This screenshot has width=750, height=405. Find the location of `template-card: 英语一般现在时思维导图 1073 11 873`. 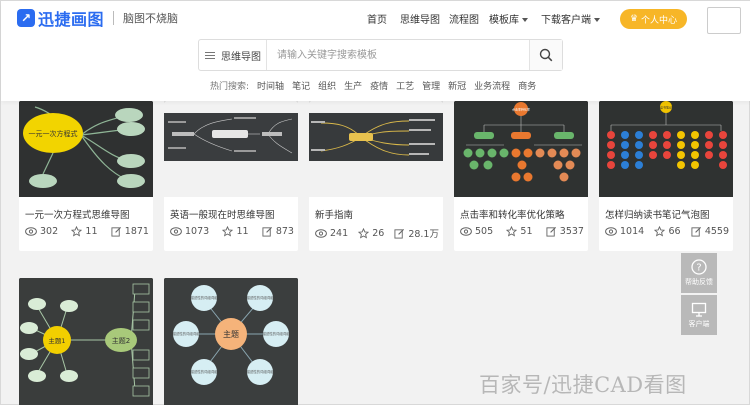

template-card: 英语一般现在时思维导图 1073 11 873 is located at coordinates (231, 176).